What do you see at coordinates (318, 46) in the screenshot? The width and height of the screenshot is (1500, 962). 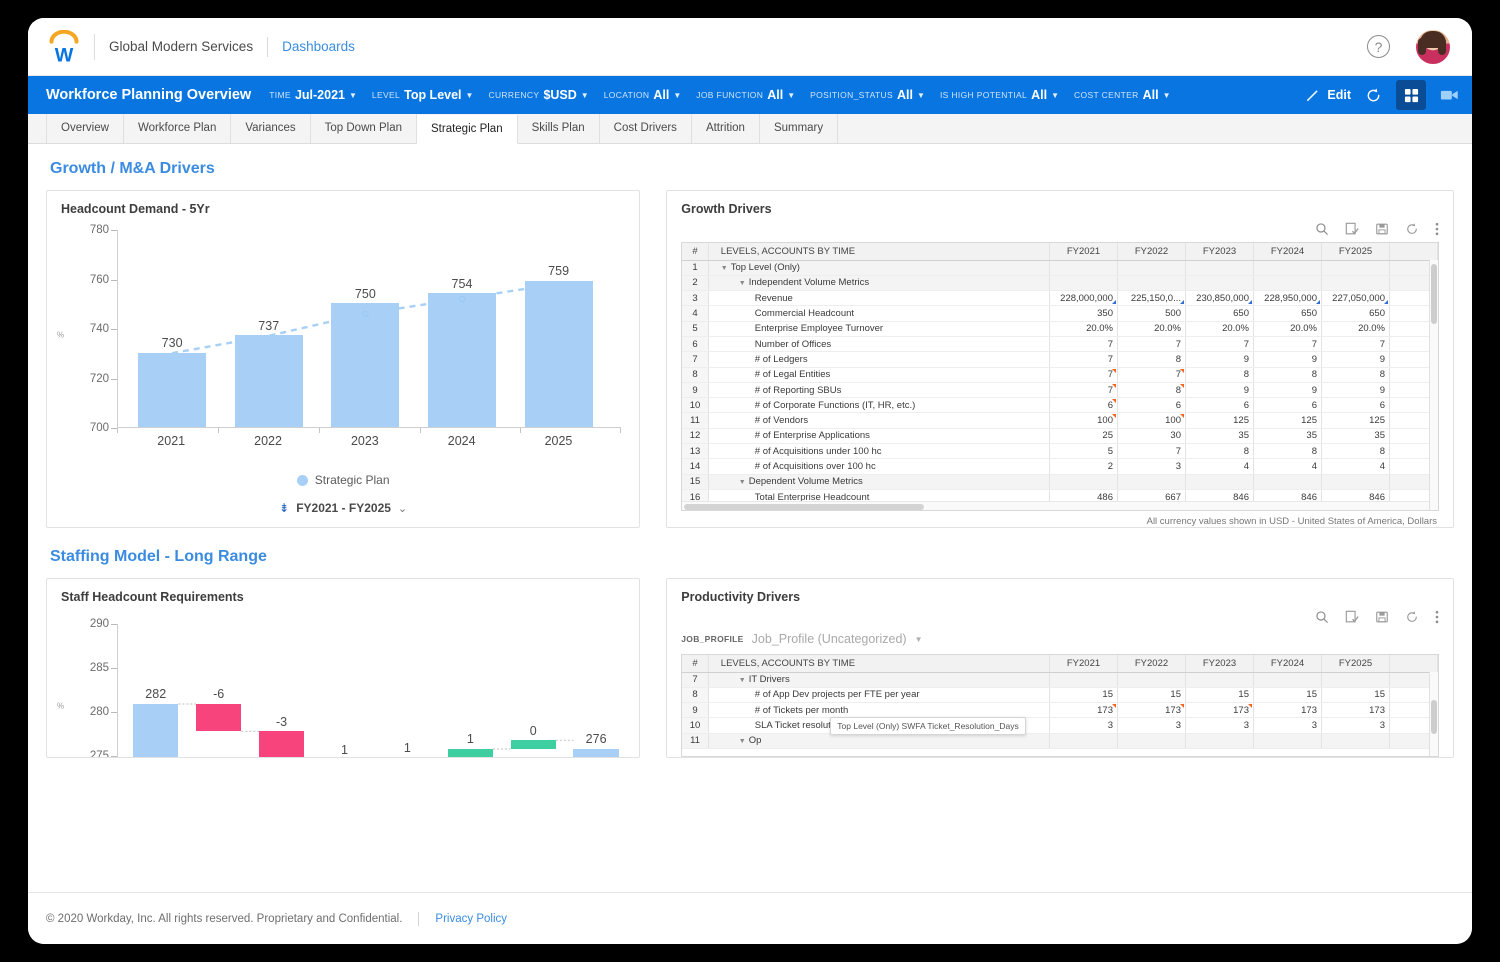 I see `breadcrumb-dashboards-link: Dashboards` at bounding box center [318, 46].